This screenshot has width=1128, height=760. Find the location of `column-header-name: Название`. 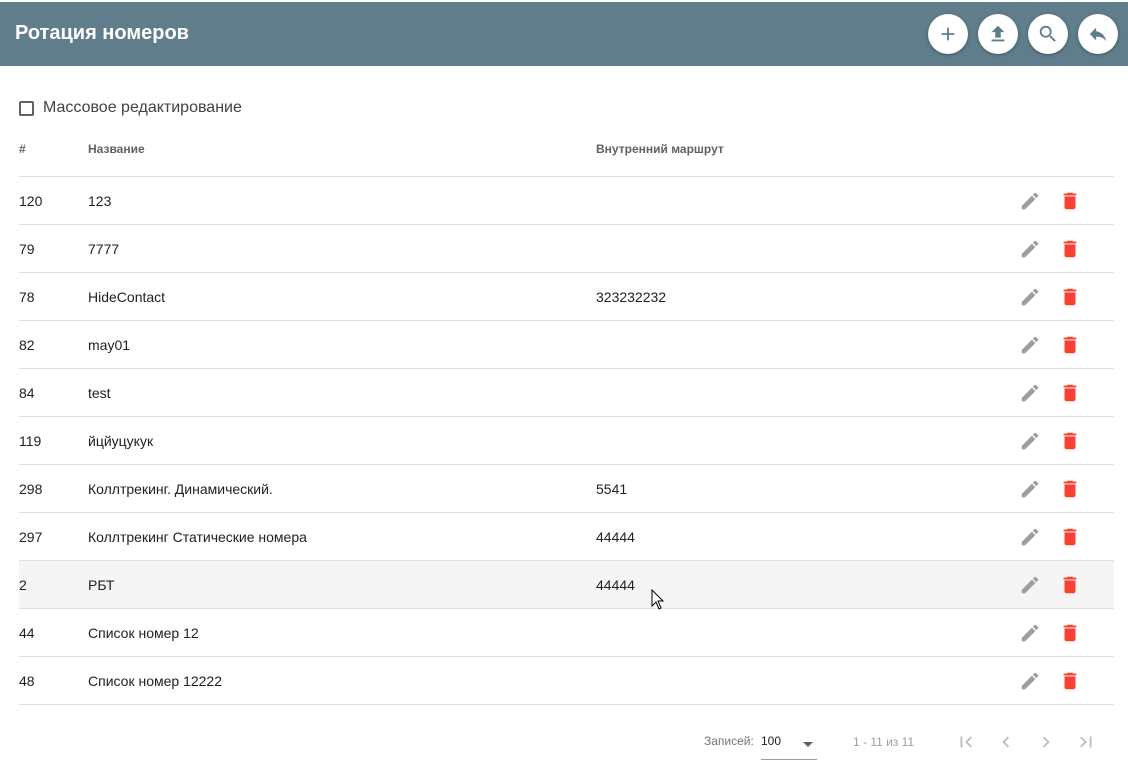

column-header-name: Название is located at coordinates (116, 149).